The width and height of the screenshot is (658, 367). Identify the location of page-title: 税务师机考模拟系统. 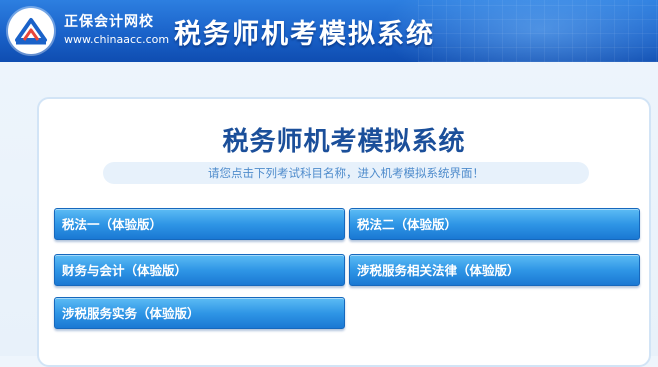
(344, 142).